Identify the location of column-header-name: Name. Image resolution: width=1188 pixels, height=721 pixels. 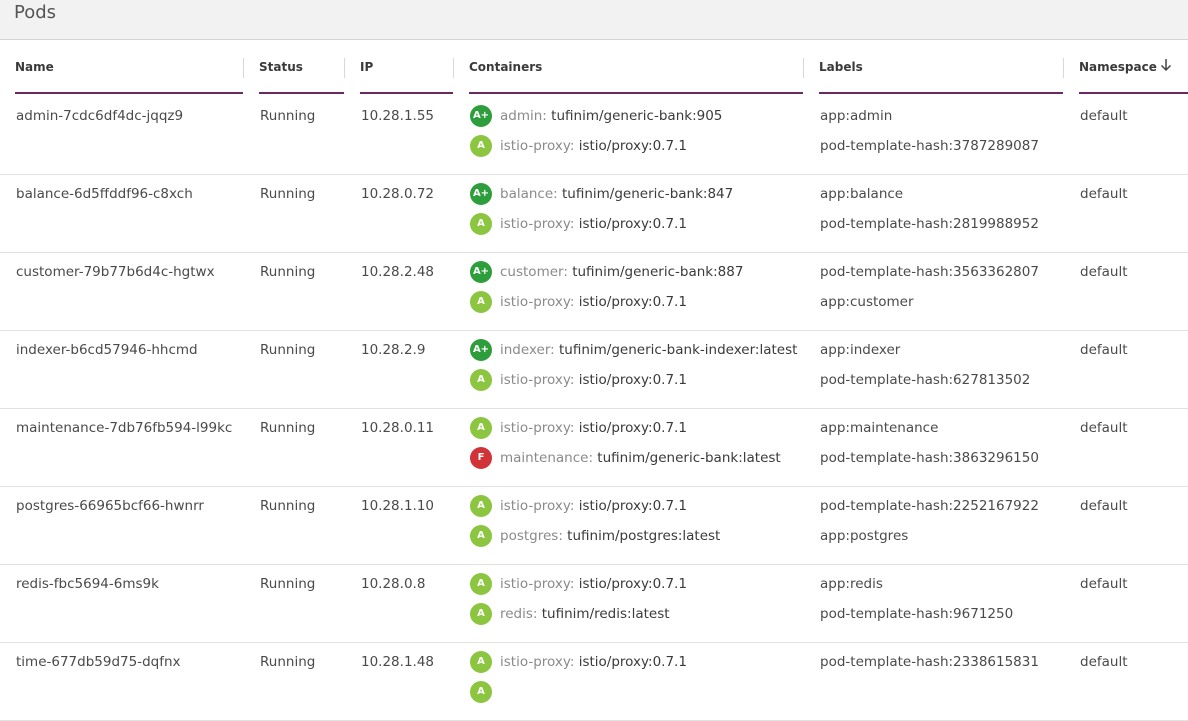
(129, 67).